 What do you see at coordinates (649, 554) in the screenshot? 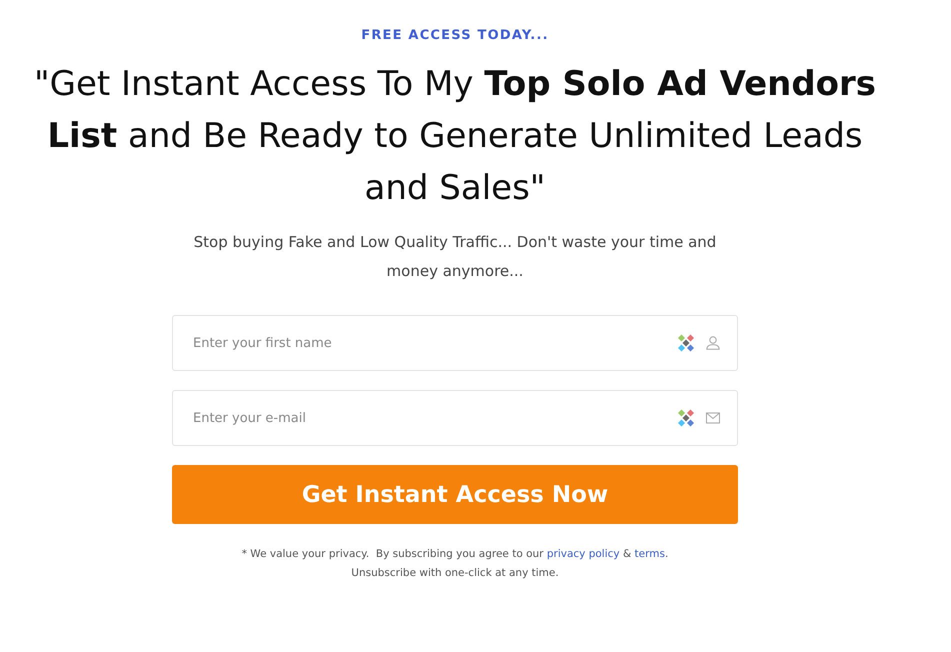
I see `terms-link: terms` at bounding box center [649, 554].